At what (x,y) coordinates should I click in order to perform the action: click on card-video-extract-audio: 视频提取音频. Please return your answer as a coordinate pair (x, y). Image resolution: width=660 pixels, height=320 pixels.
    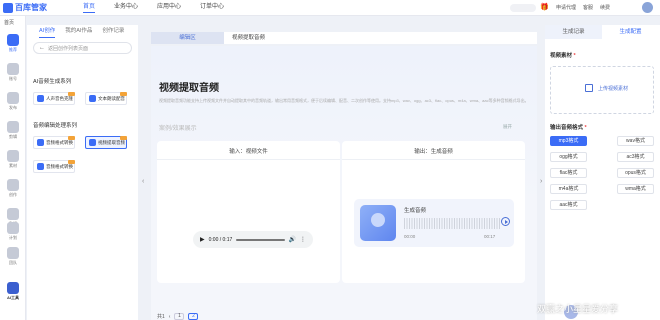
    Looking at the image, I should click on (106, 142).